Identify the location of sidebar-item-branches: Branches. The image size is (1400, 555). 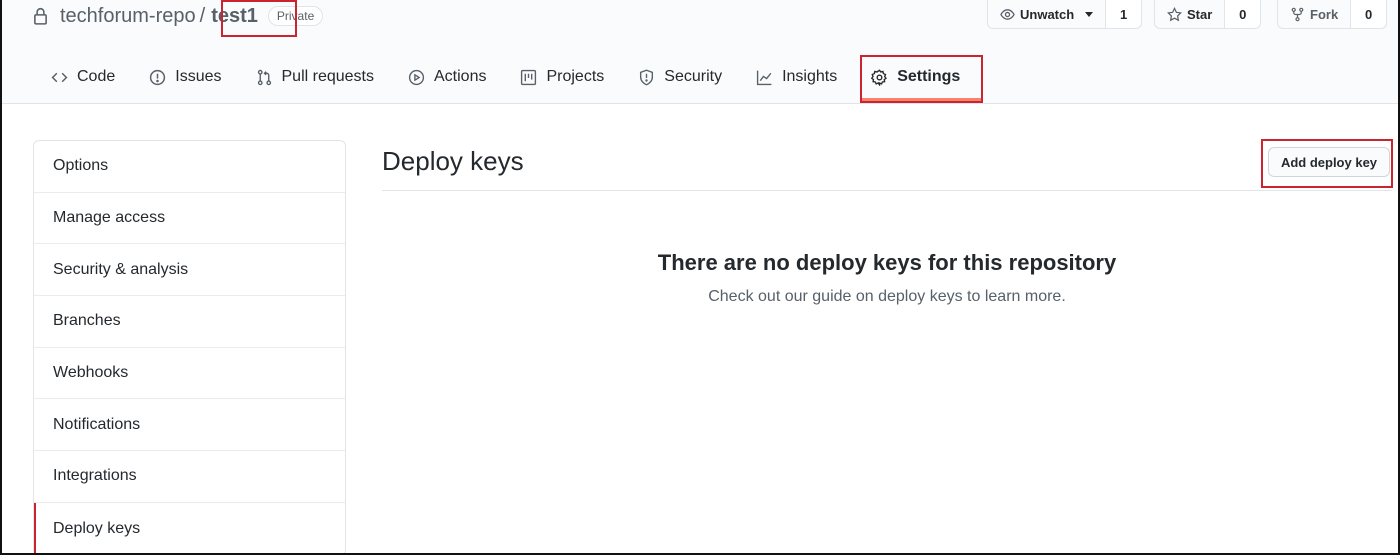
(189, 322).